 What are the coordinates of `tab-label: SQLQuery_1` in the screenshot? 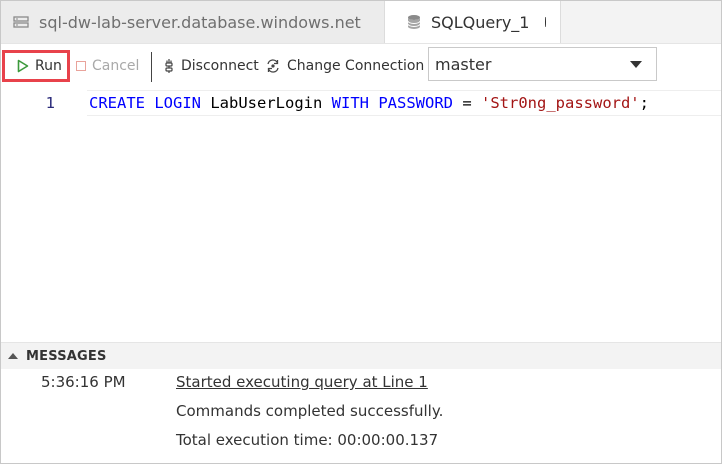 It's located at (480, 22).